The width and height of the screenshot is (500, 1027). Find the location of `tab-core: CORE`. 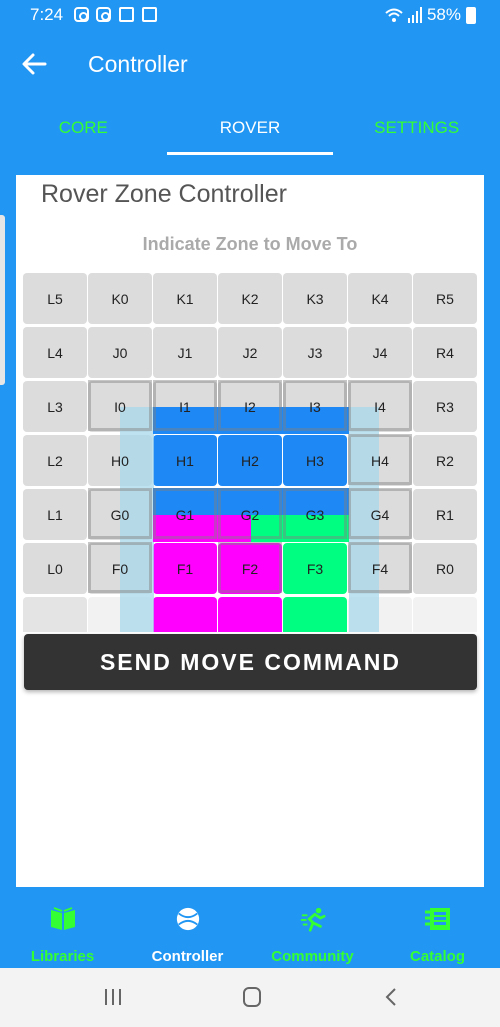

tab-core: CORE is located at coordinates (83, 128).